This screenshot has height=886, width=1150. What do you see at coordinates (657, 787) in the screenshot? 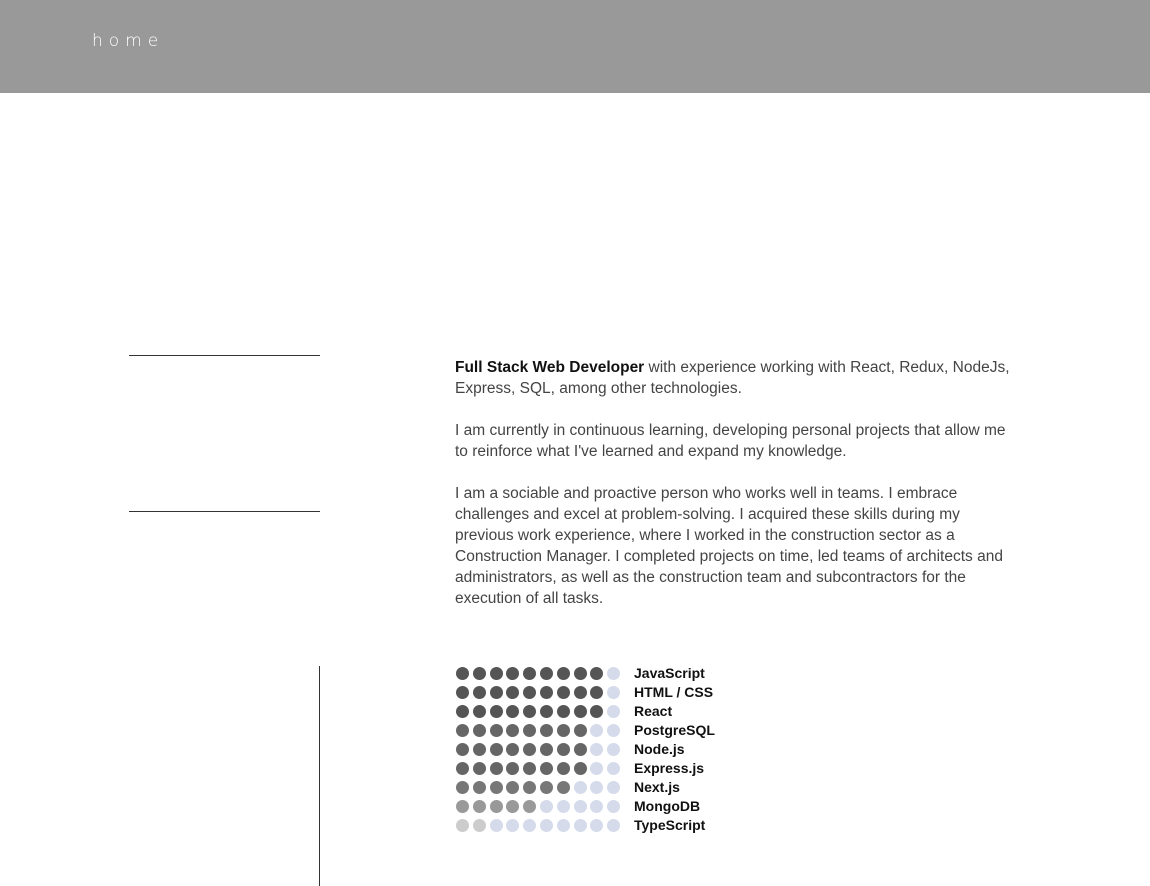
I see `skill-name: Next.js` at bounding box center [657, 787].